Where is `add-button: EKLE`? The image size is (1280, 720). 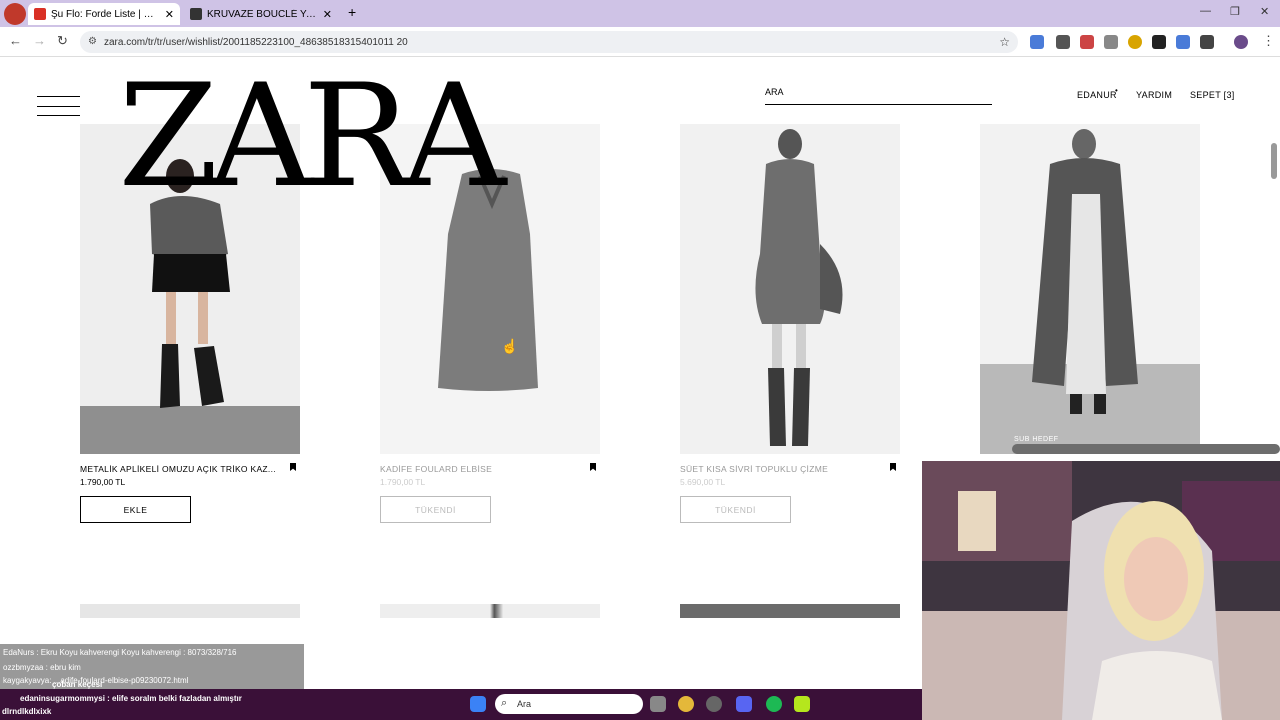
add-button: EKLE is located at coordinates (135, 509).